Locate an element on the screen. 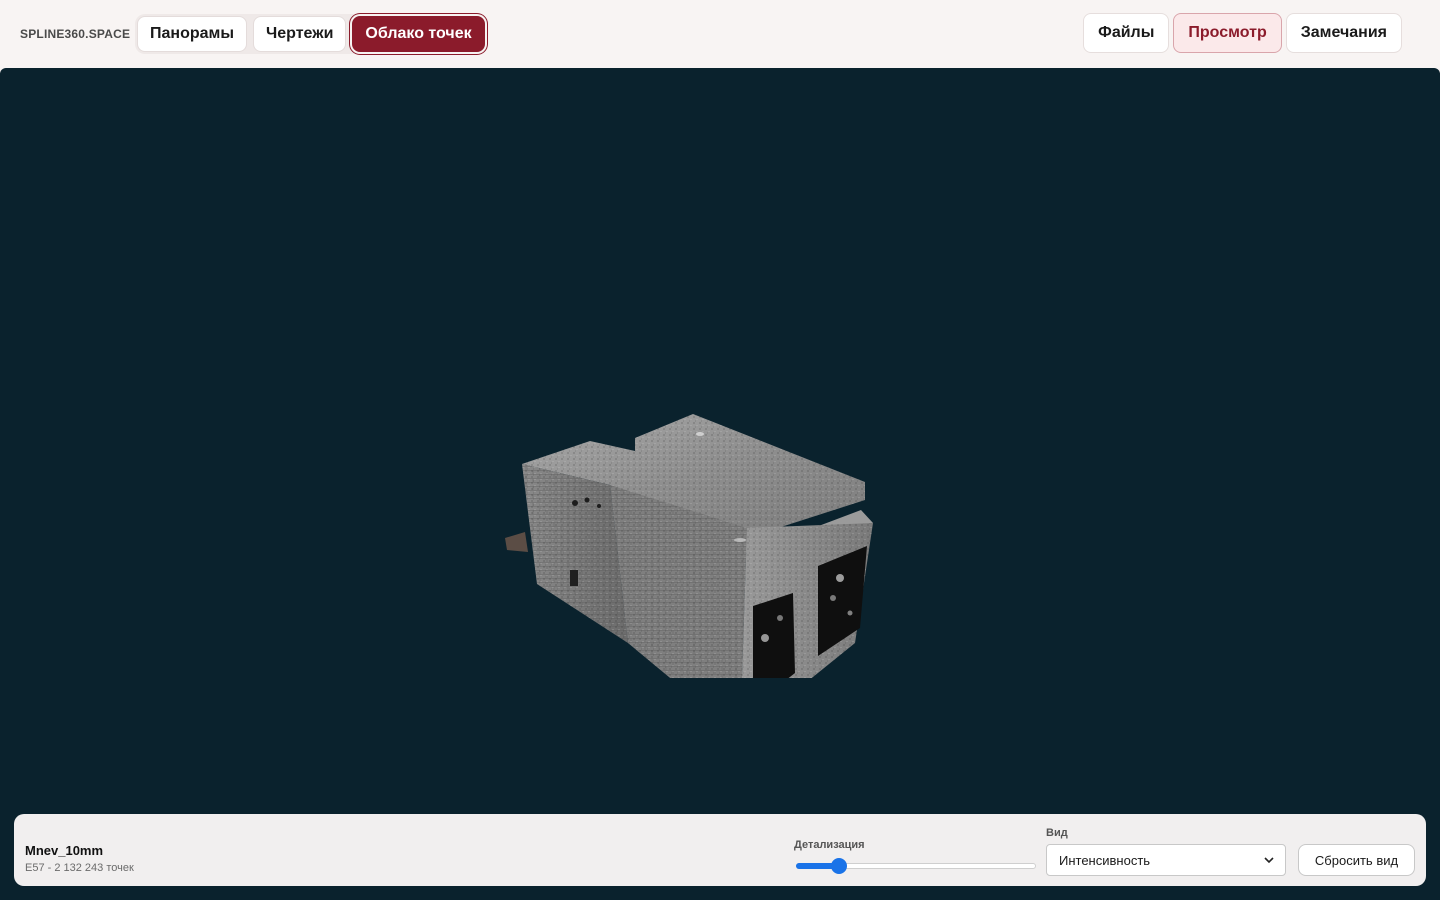 The height and width of the screenshot is (900, 1440). view-mode-value: Интенсивность is located at coordinates (1105, 860).